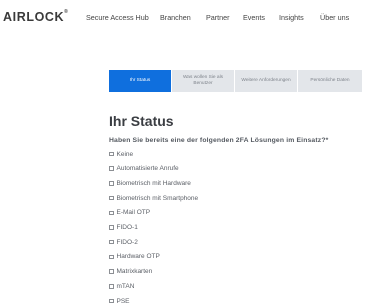 The image size is (385, 308). I want to click on option-label: Matrixkarten, so click(134, 272).